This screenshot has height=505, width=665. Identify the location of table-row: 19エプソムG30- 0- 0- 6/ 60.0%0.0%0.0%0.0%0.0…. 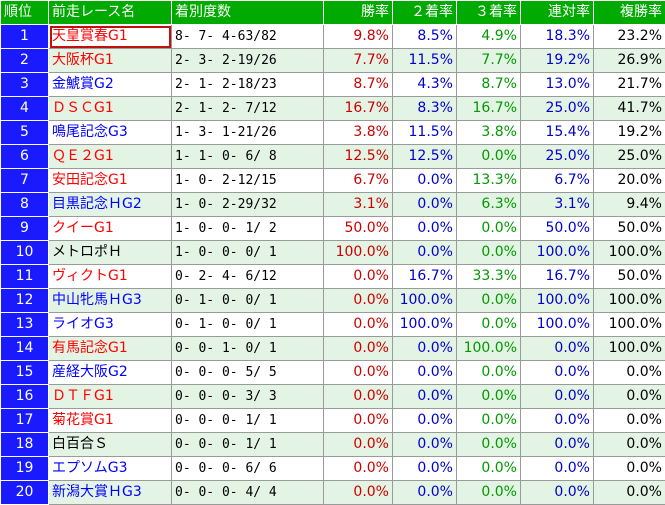
(333, 469).